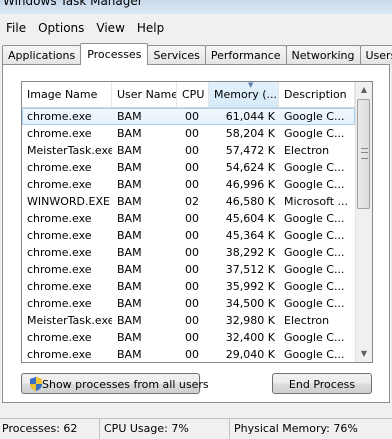  What do you see at coordinates (376, 55) in the screenshot?
I see `tab-users: Users` at bounding box center [376, 55].